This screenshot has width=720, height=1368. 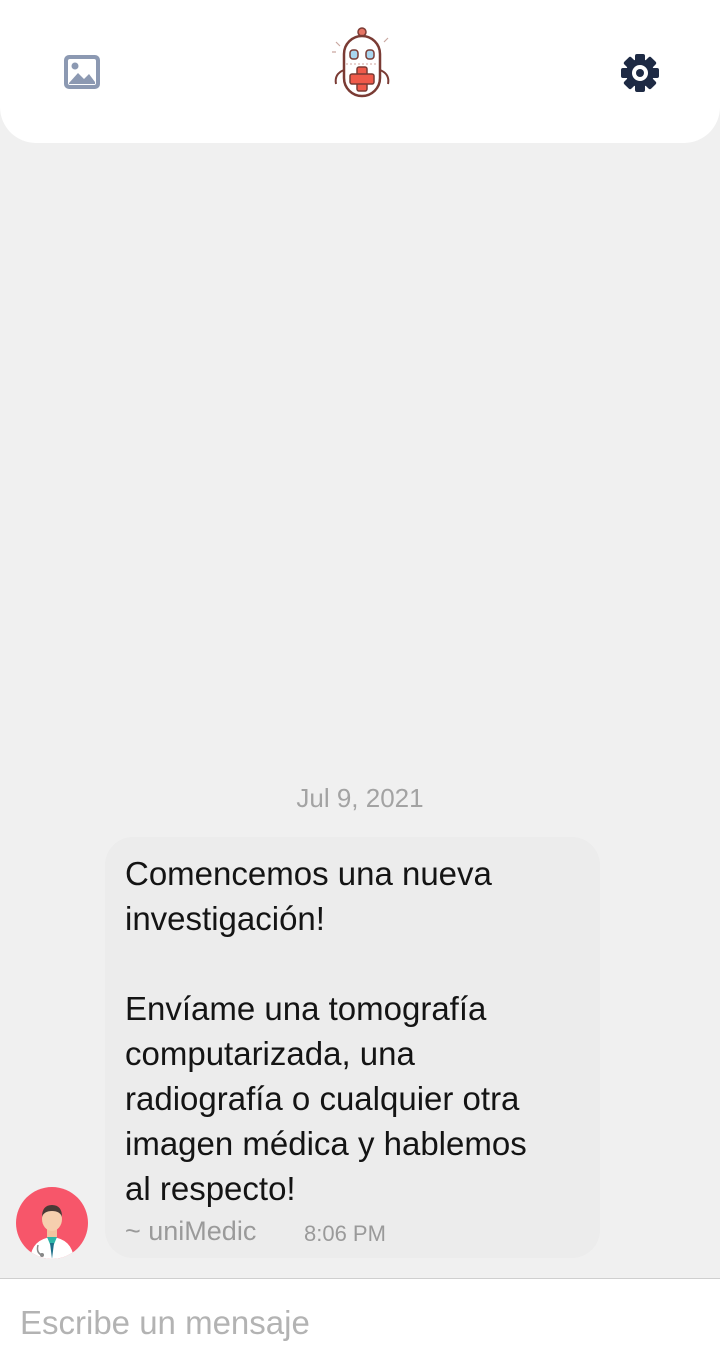 I want to click on gear-icon, so click(x=640, y=73).